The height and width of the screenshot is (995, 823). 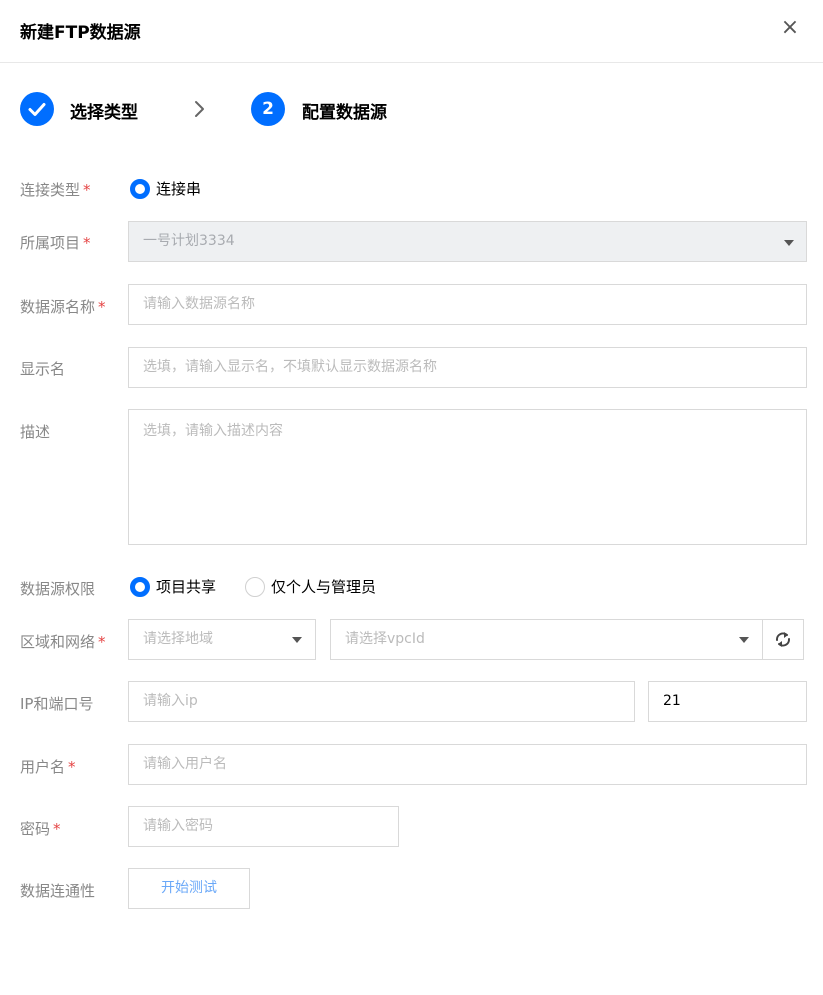 What do you see at coordinates (467, 241) in the screenshot?
I see `project-select: 一号计划3334` at bounding box center [467, 241].